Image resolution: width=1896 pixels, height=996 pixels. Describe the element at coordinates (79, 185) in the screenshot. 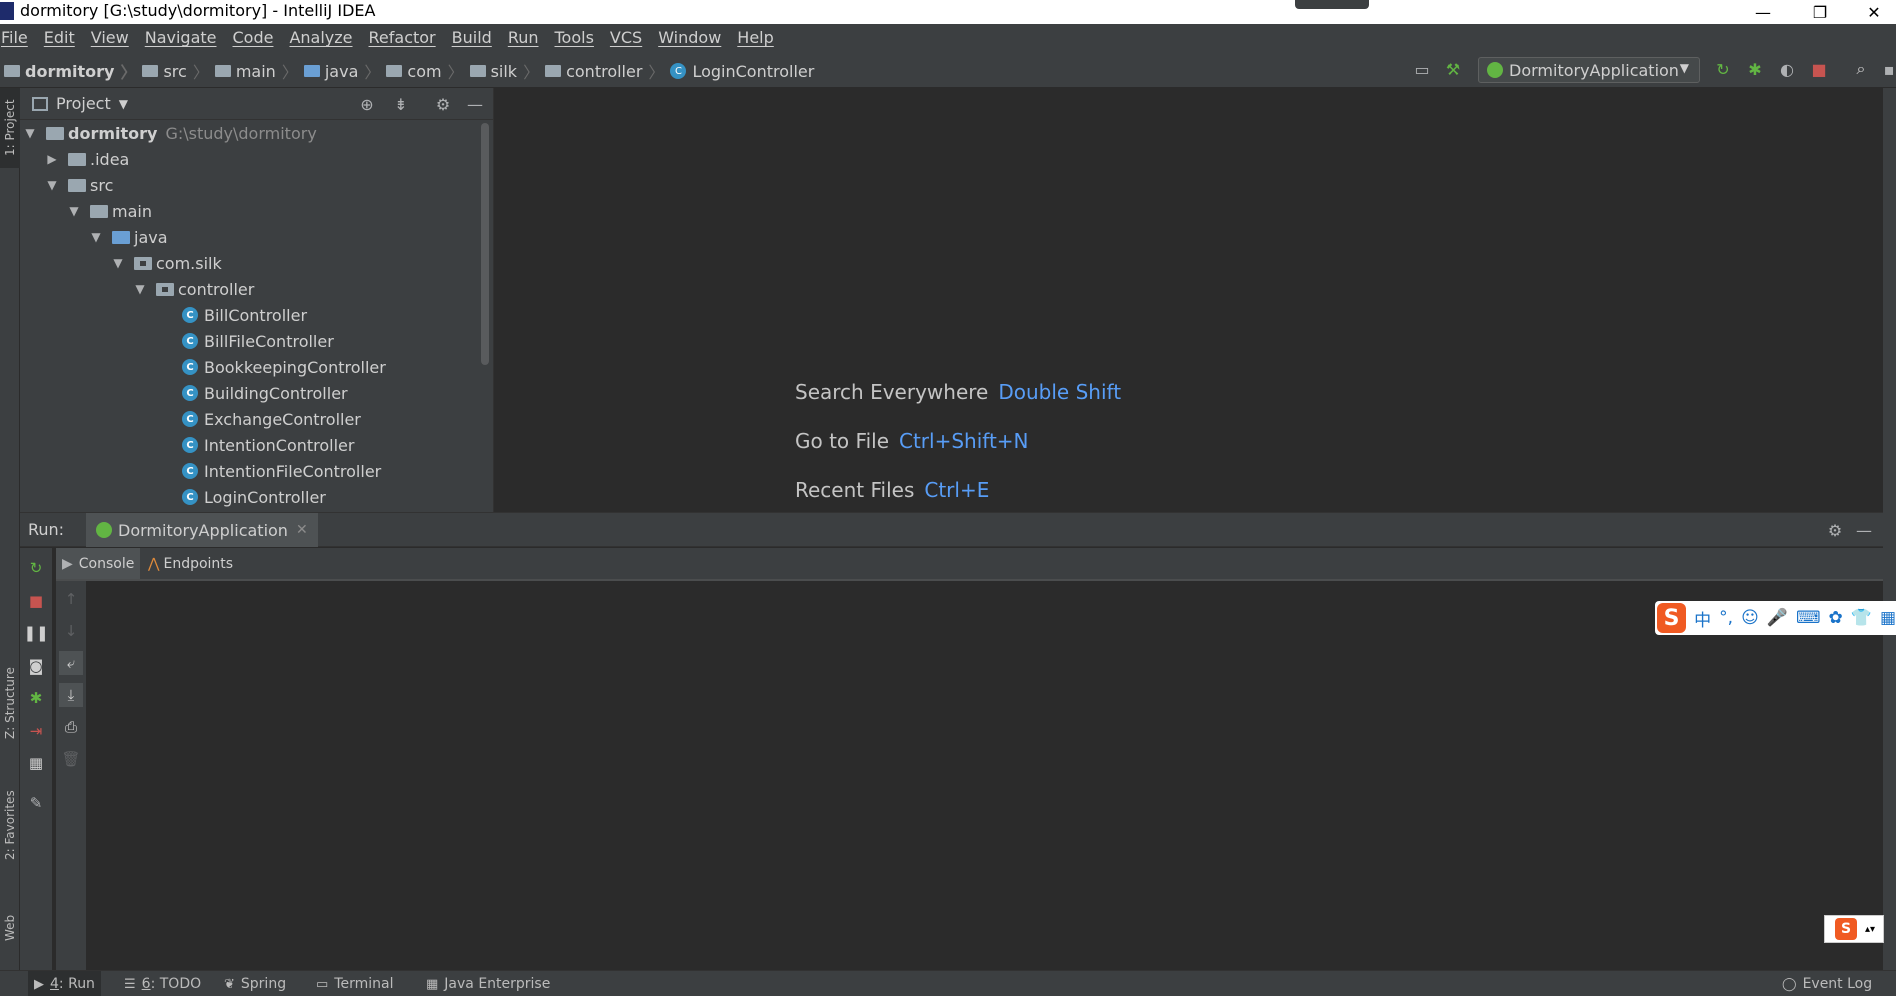

I see `tree-node-src: ▼ src` at that location.